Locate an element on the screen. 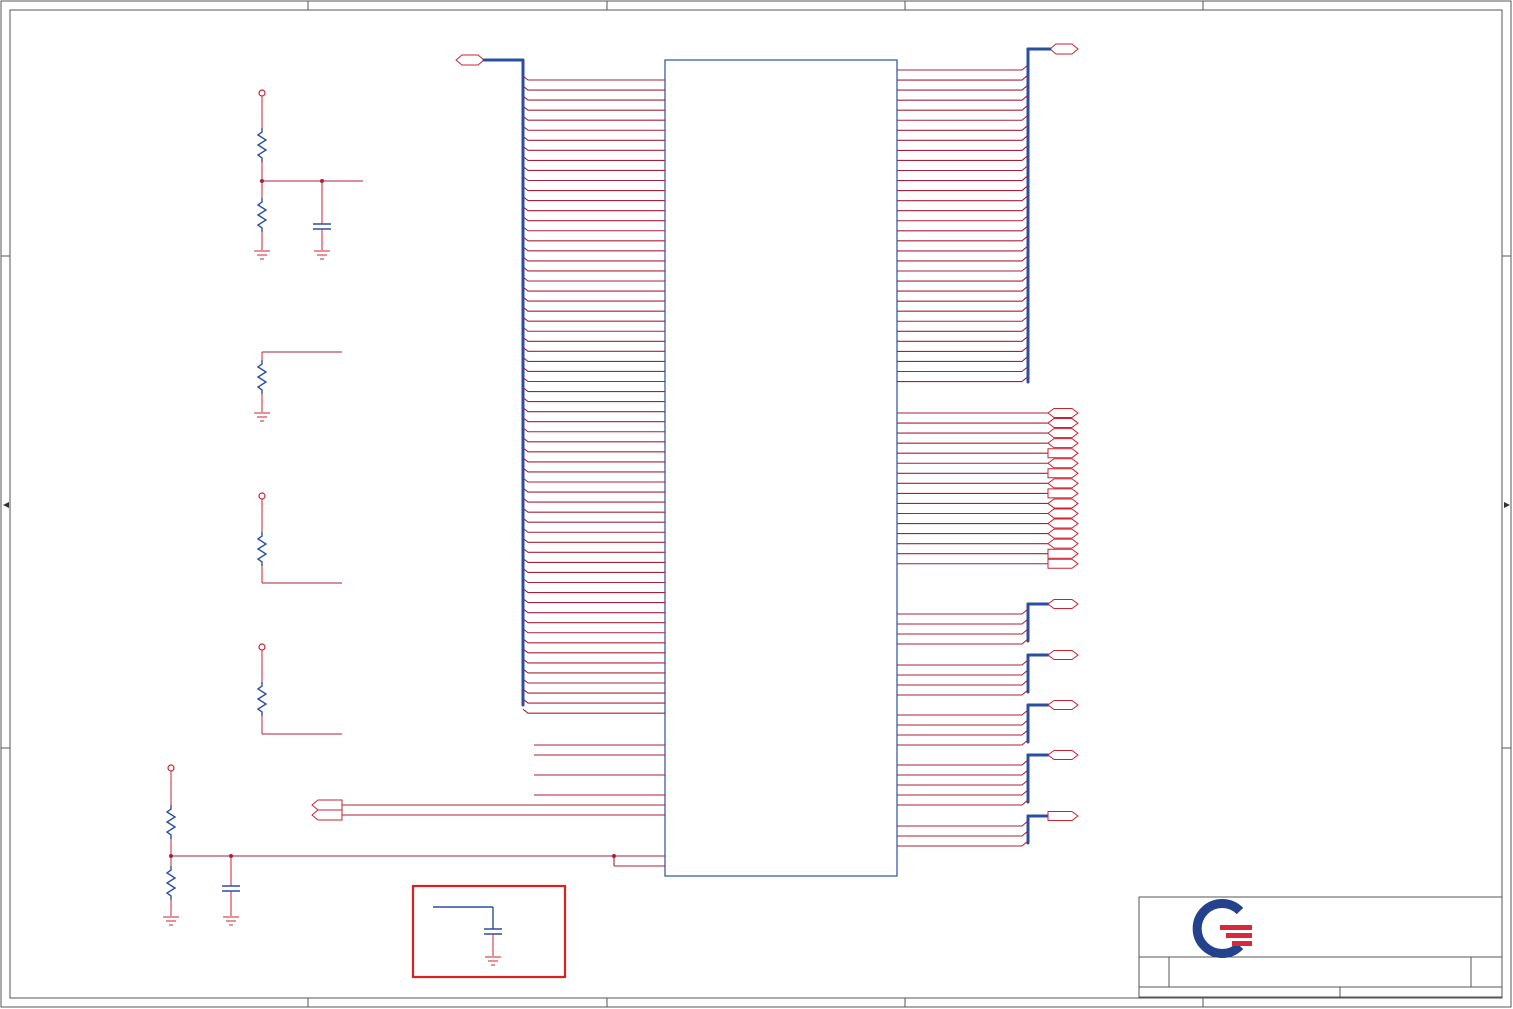 This screenshot has width=1513, height=1009. right-signal-ports is located at coordinates (988, 488).